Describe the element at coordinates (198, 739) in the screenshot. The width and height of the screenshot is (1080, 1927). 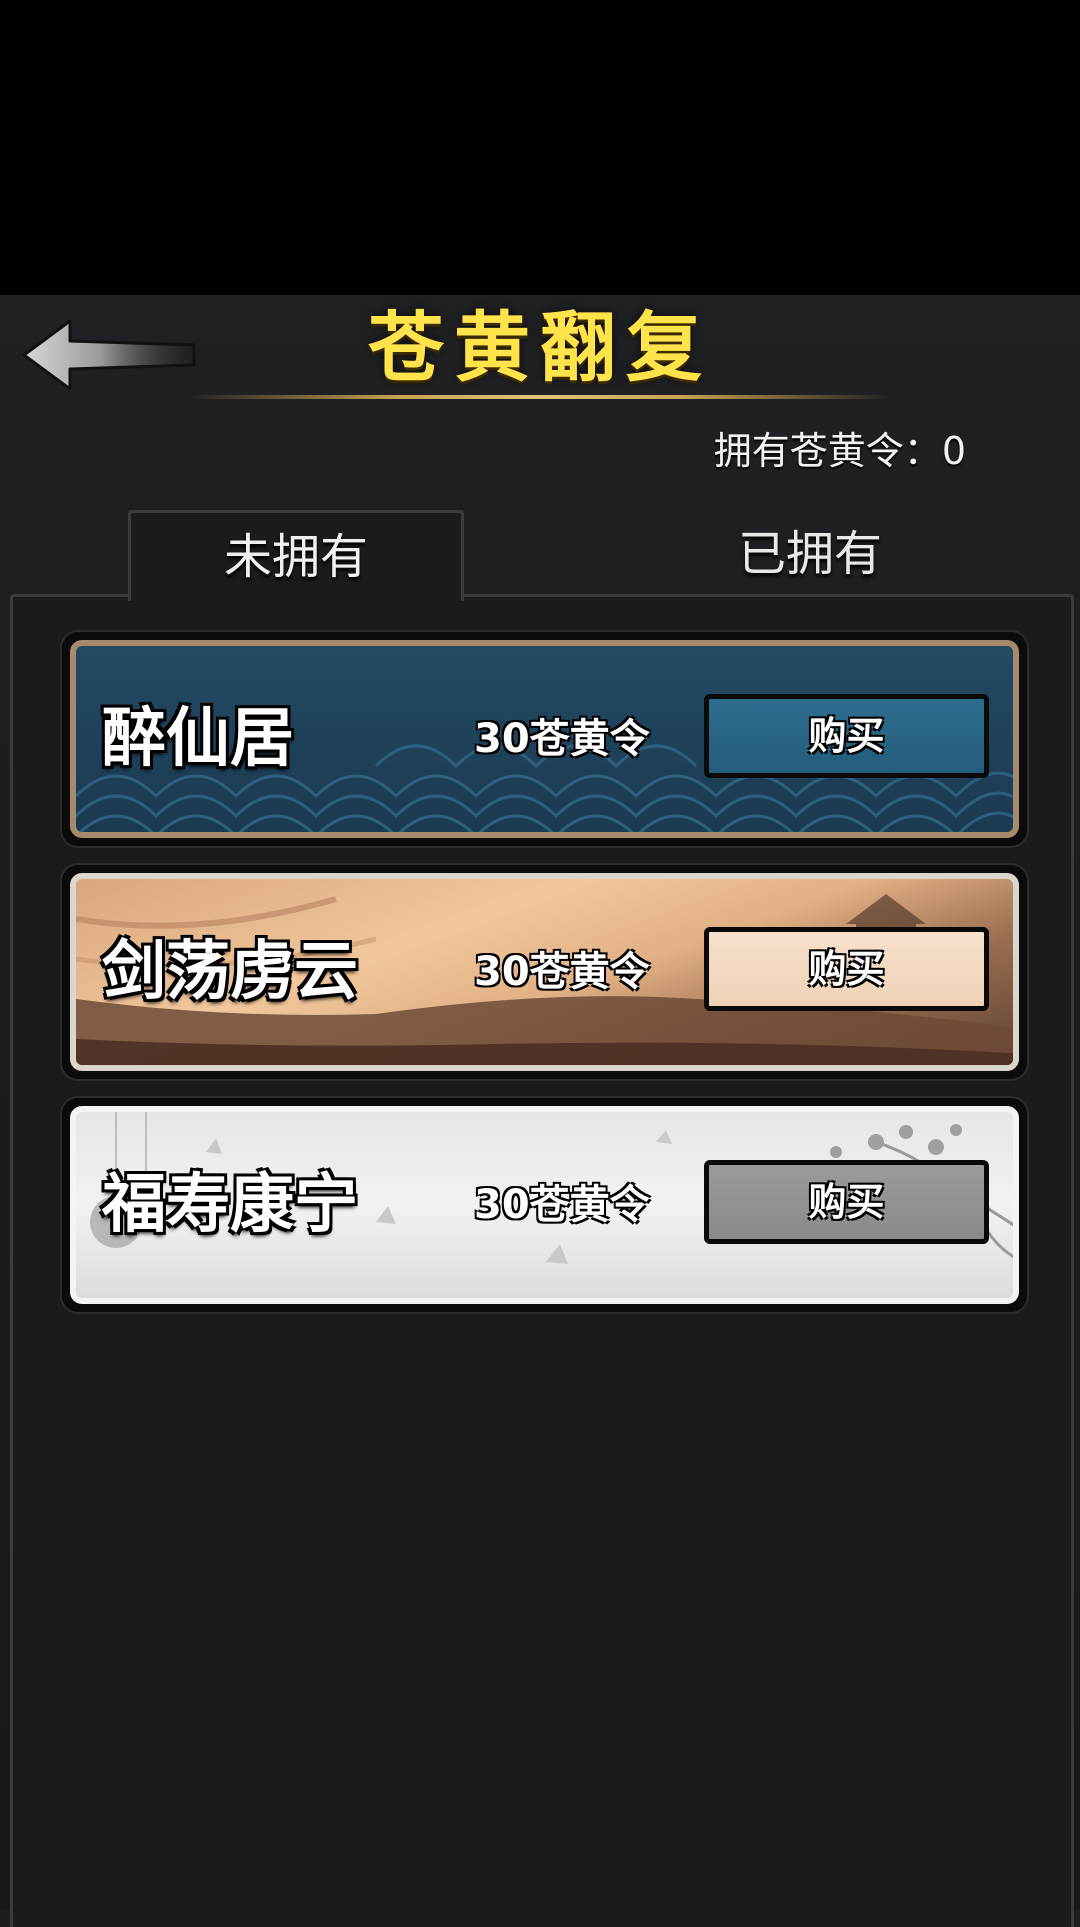
I see `item-name: 醉仙居` at that location.